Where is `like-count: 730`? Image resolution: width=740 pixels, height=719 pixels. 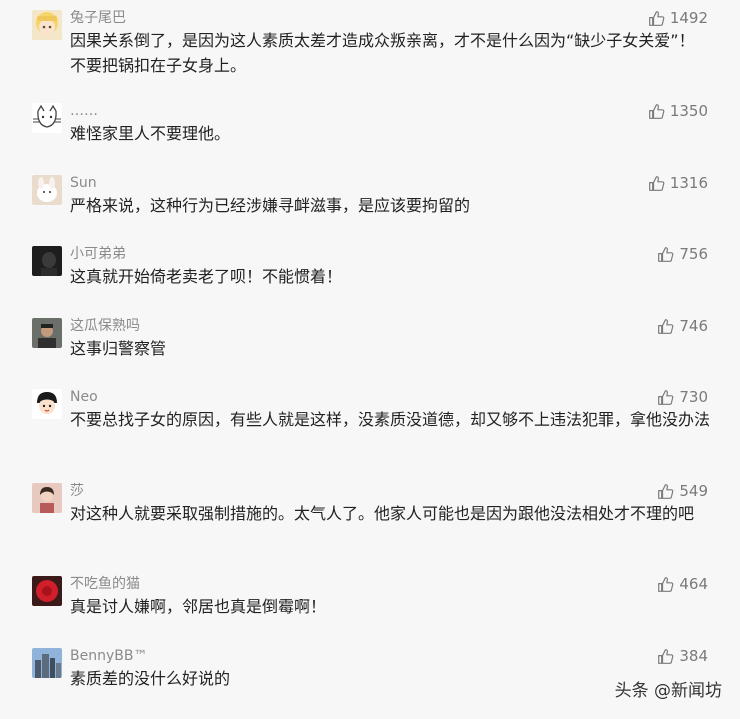
like-count: 730 is located at coordinates (693, 397).